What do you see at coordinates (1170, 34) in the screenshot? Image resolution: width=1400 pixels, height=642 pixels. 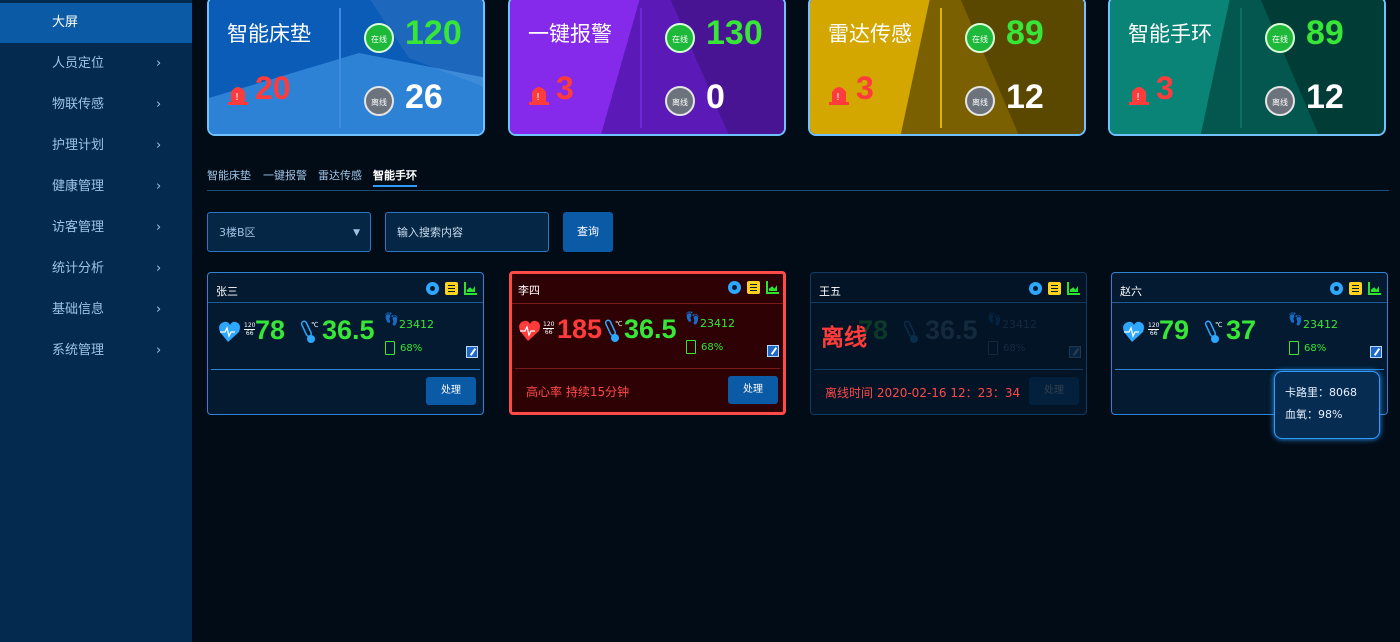 I see `stat-title: 智能手环` at bounding box center [1170, 34].